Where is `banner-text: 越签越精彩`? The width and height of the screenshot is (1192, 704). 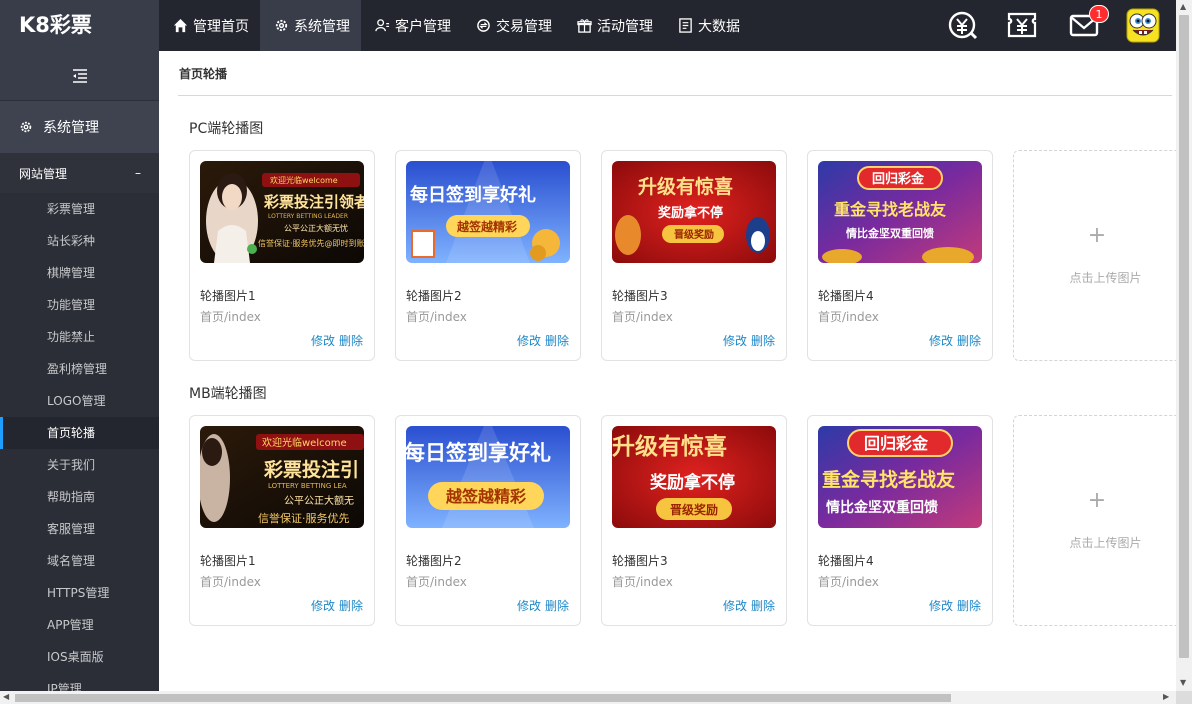 banner-text: 越签越精彩 is located at coordinates (486, 226).